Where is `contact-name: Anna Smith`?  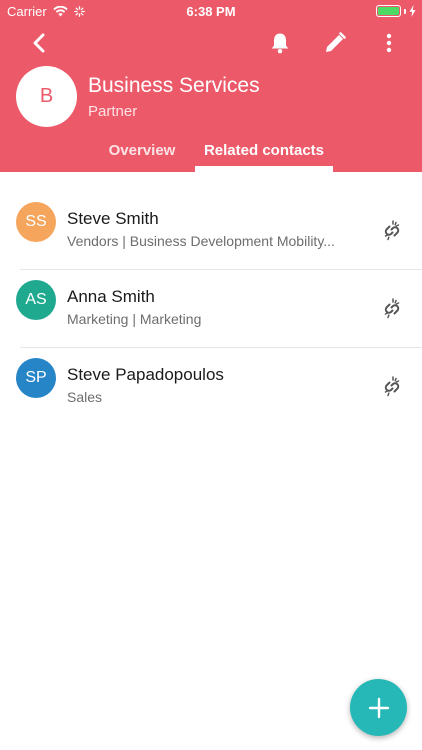
contact-name: Anna Smith is located at coordinates (111, 296).